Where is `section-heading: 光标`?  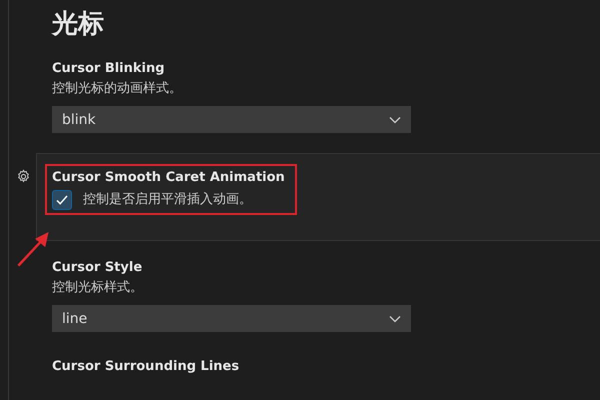 section-heading: 光标 is located at coordinates (78, 24).